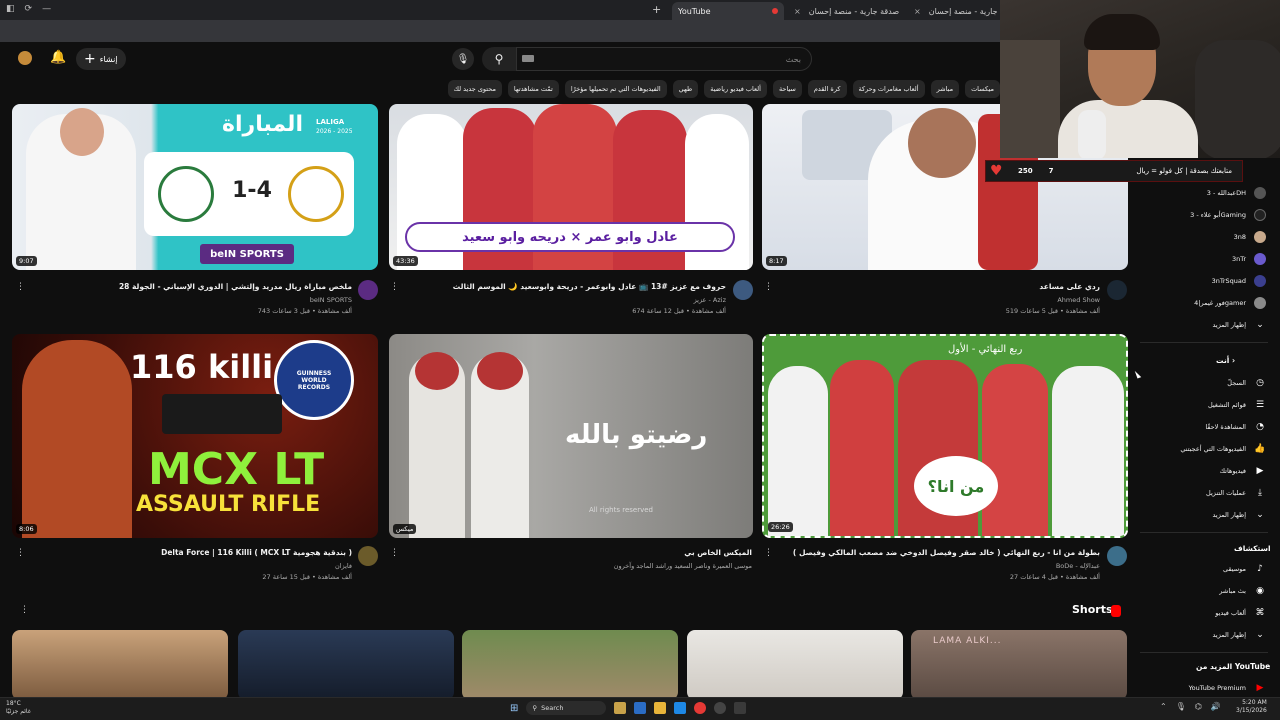 Image resolution: width=1280 pixels, height=720 pixels. Describe the element at coordinates (578, 552) in the screenshot. I see `video-title: الميكس الخاص بي` at that location.